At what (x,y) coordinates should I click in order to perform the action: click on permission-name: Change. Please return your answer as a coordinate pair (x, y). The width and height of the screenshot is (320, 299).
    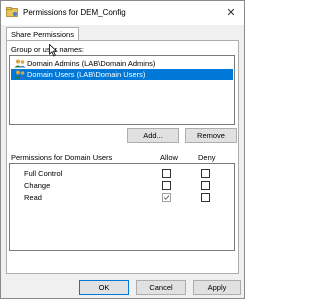
    Looking at the image, I should click on (37, 185).